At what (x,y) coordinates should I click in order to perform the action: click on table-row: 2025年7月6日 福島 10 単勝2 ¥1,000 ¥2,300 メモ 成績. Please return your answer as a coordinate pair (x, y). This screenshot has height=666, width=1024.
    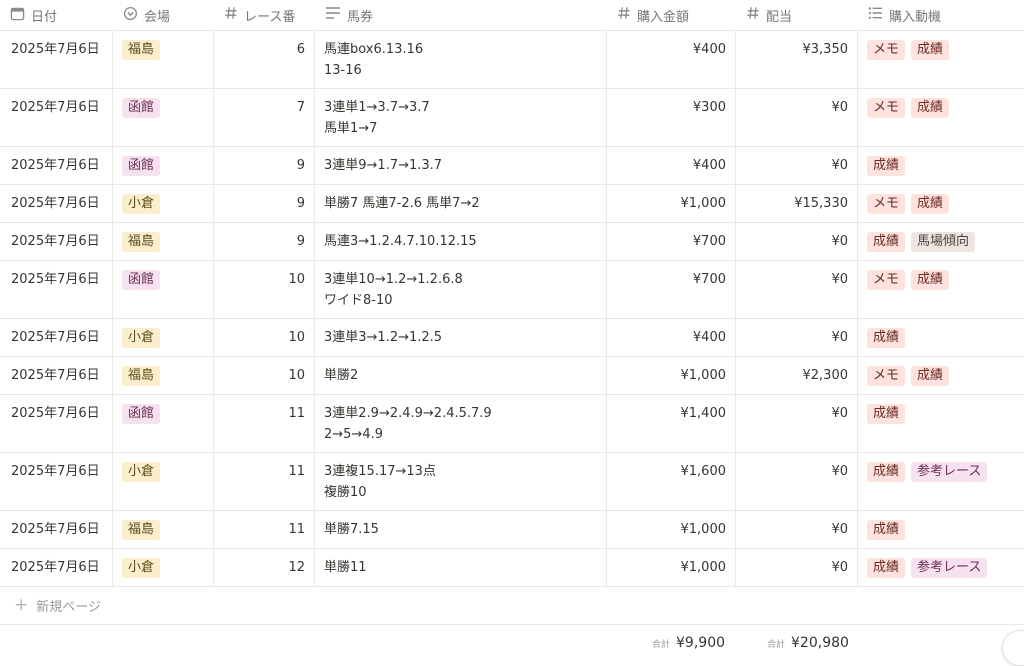
    Looking at the image, I should click on (512, 376).